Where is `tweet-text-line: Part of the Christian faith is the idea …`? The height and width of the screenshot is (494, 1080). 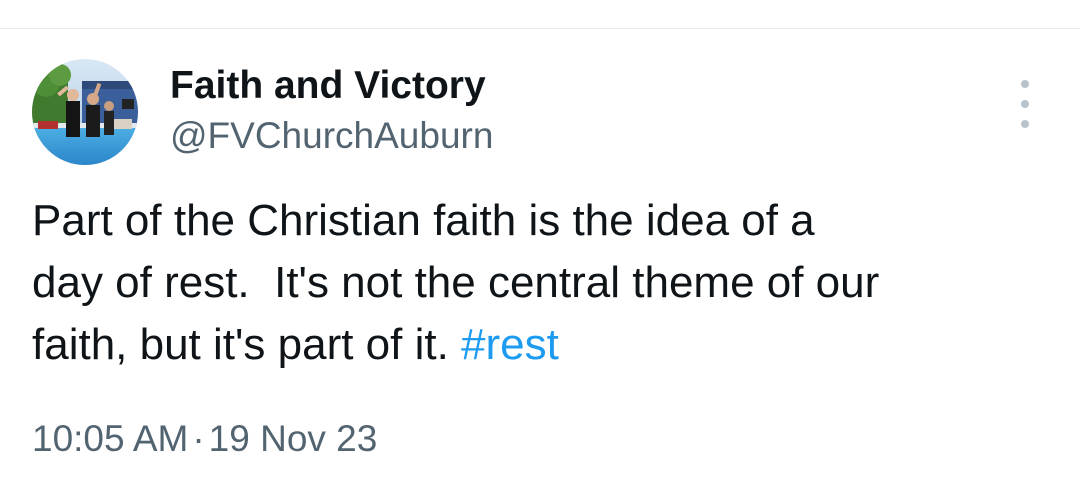
tweet-text-line: Part of the Christian faith is the idea … is located at coordinates (423, 220).